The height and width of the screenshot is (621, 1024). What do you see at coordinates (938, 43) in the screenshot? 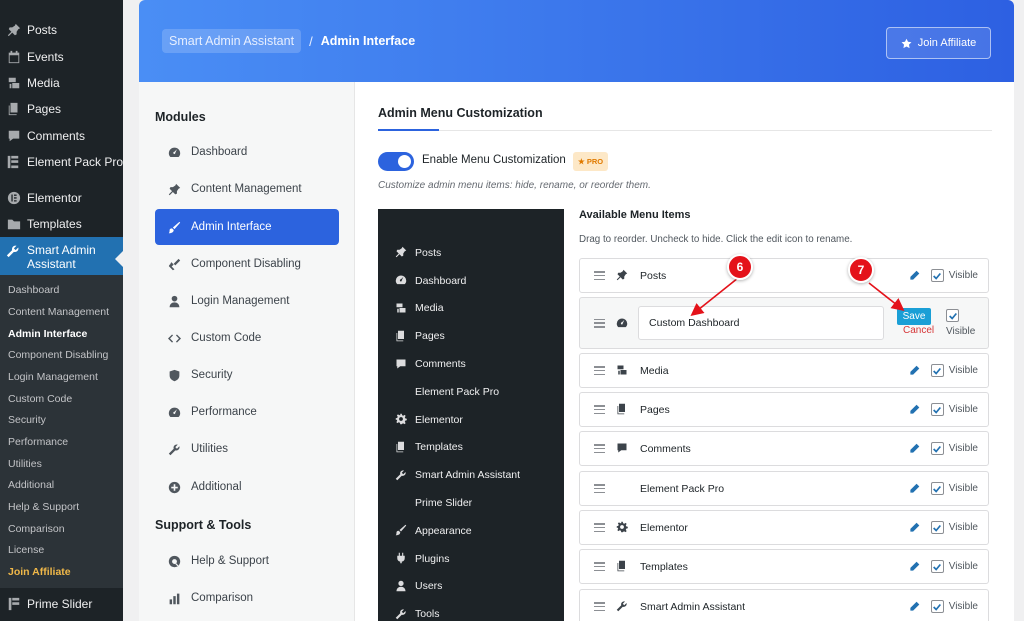
I see `join-affiliate-button: Join Affiliate` at bounding box center [938, 43].